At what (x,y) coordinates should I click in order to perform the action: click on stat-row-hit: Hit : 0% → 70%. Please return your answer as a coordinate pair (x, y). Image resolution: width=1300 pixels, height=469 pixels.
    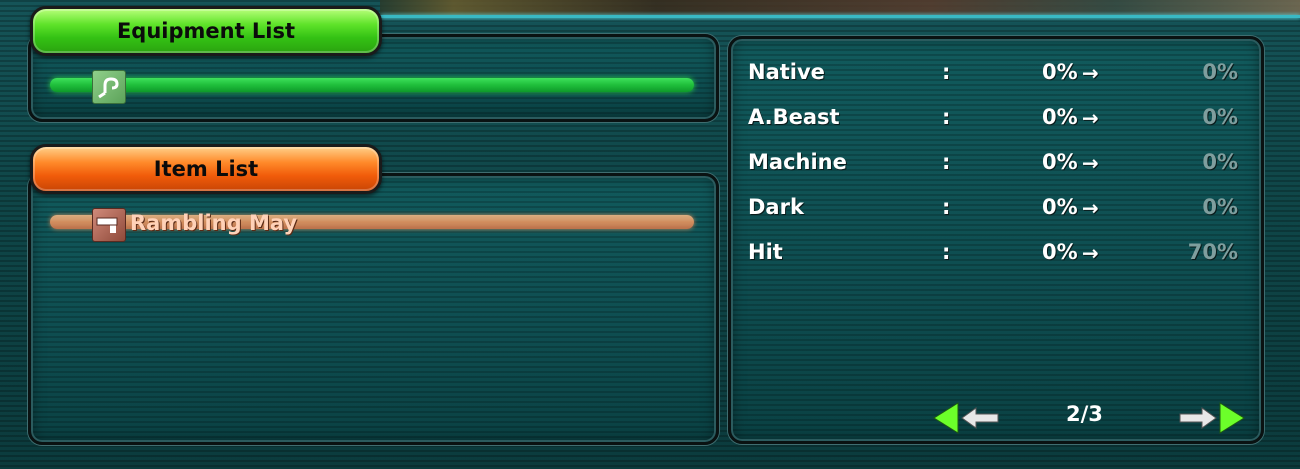
    Looking at the image, I should click on (998, 255).